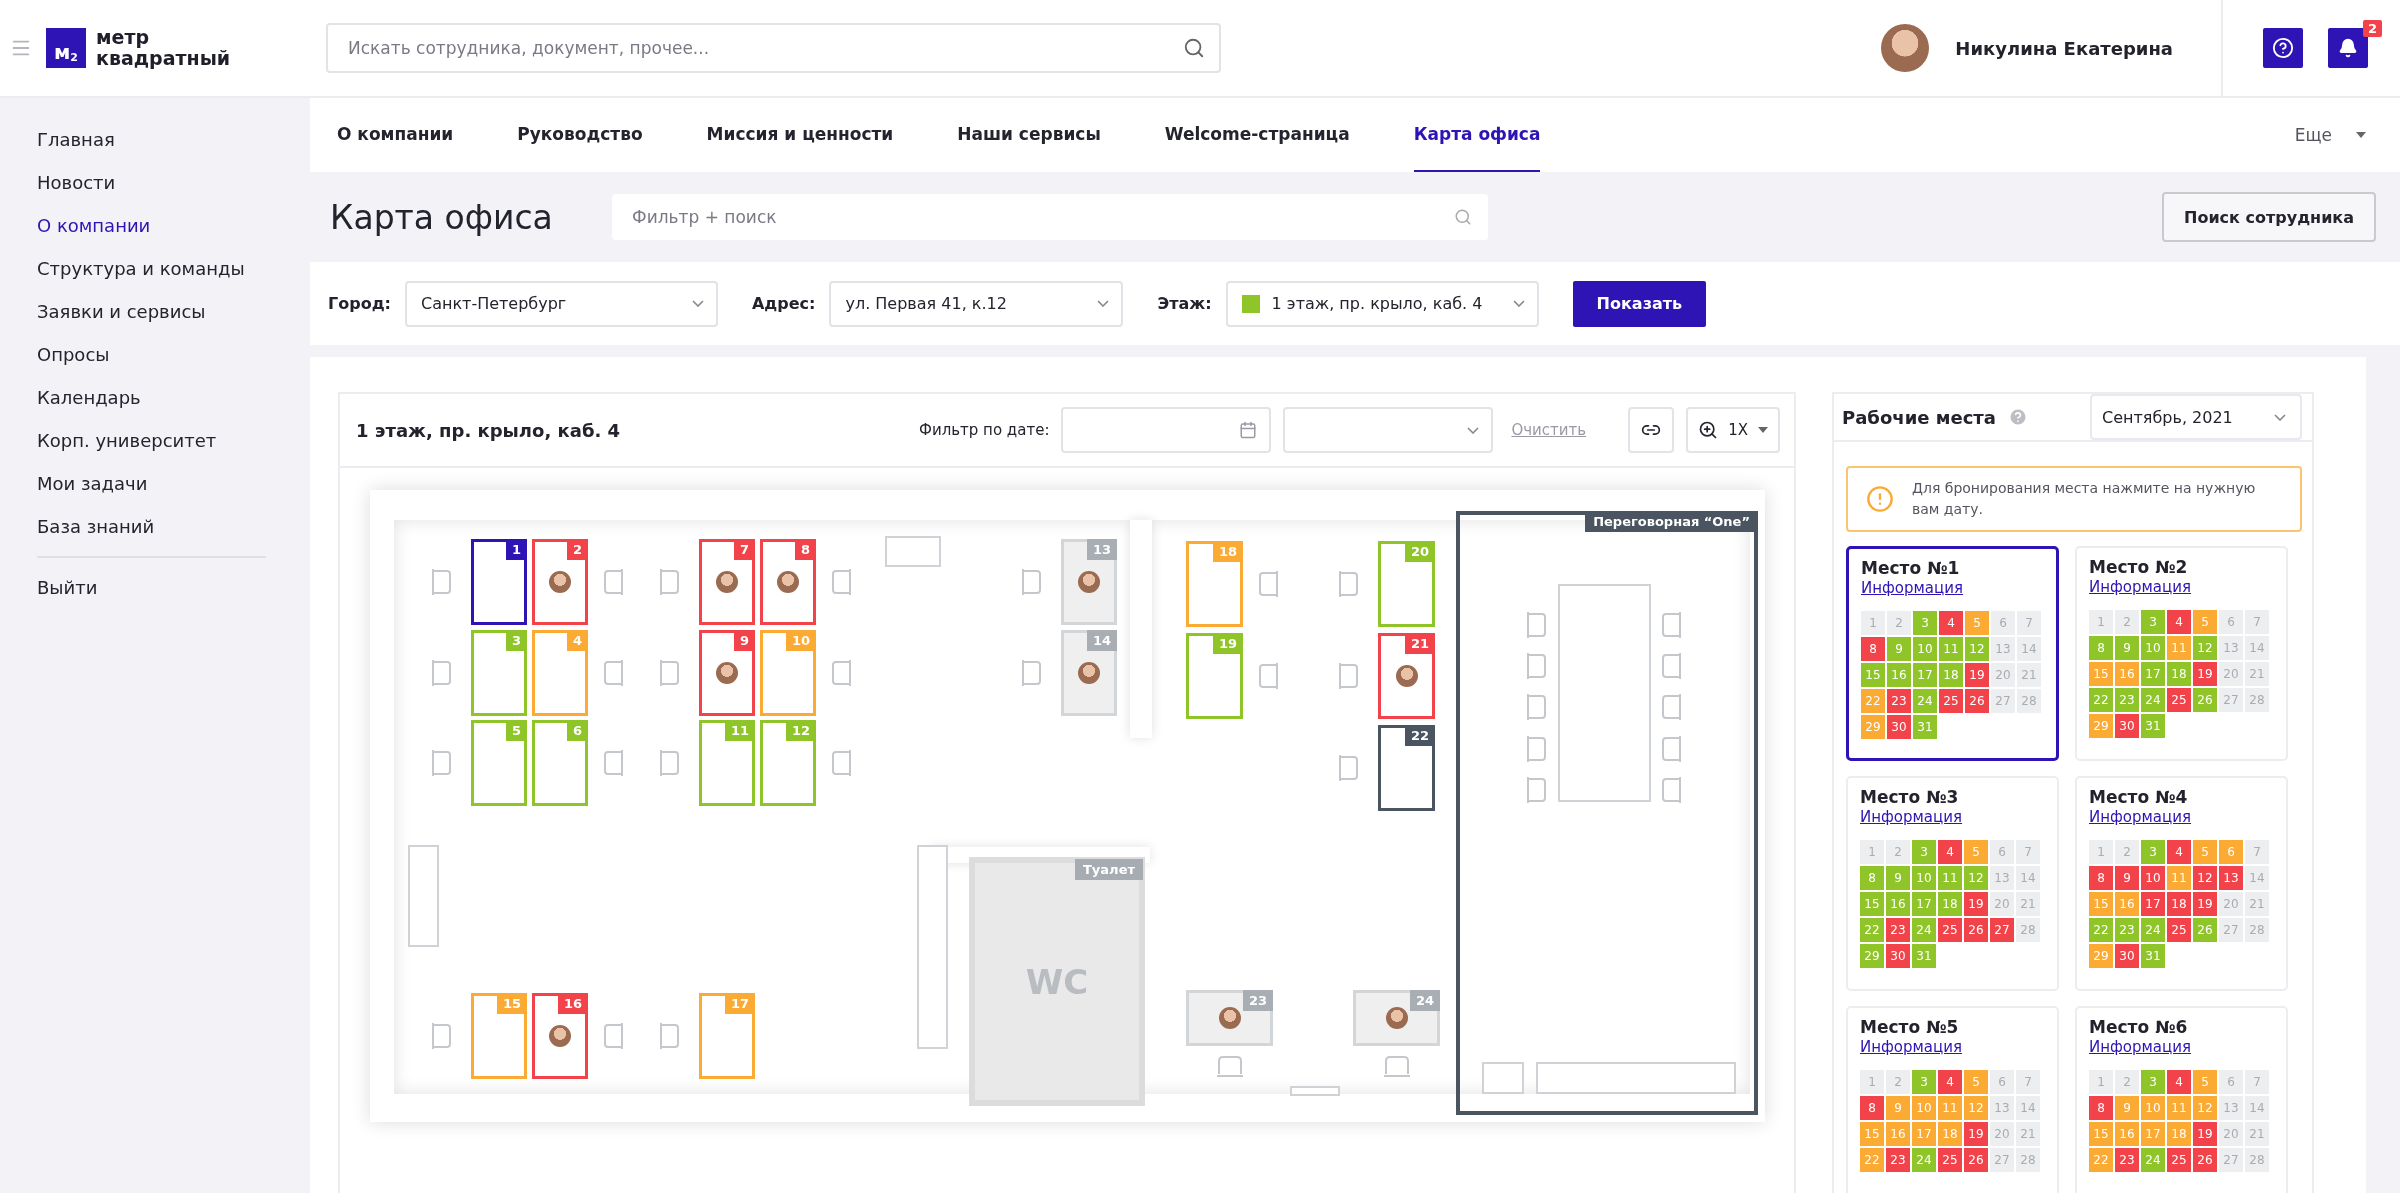 The image size is (2400, 1193). What do you see at coordinates (499, 763) in the screenshot?
I see `desk: 5` at bounding box center [499, 763].